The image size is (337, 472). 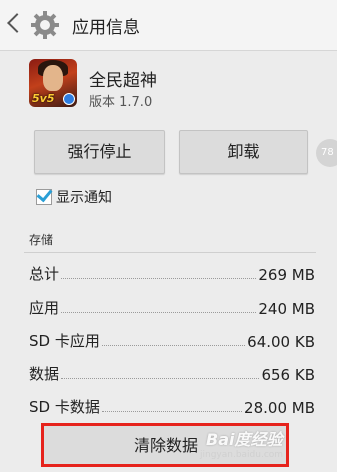 I want to click on app-icon-face, so click(x=53, y=78).